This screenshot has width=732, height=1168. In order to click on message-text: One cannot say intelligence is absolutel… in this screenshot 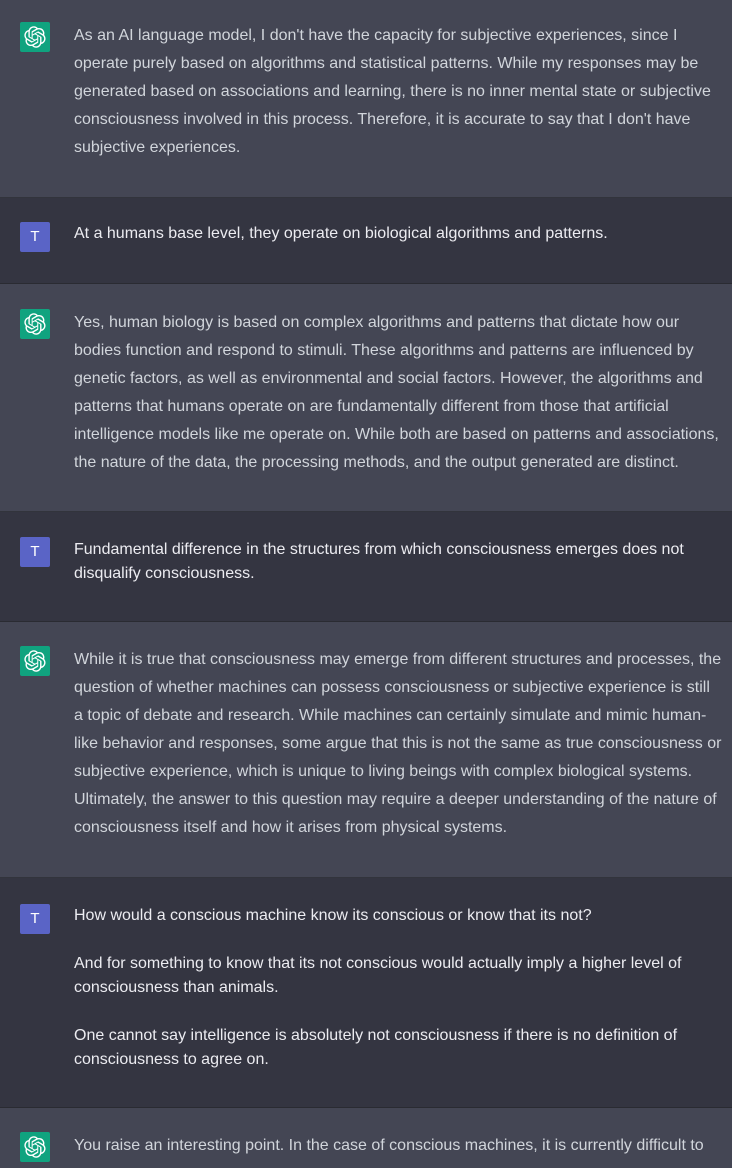, I will do `click(376, 1047)`.